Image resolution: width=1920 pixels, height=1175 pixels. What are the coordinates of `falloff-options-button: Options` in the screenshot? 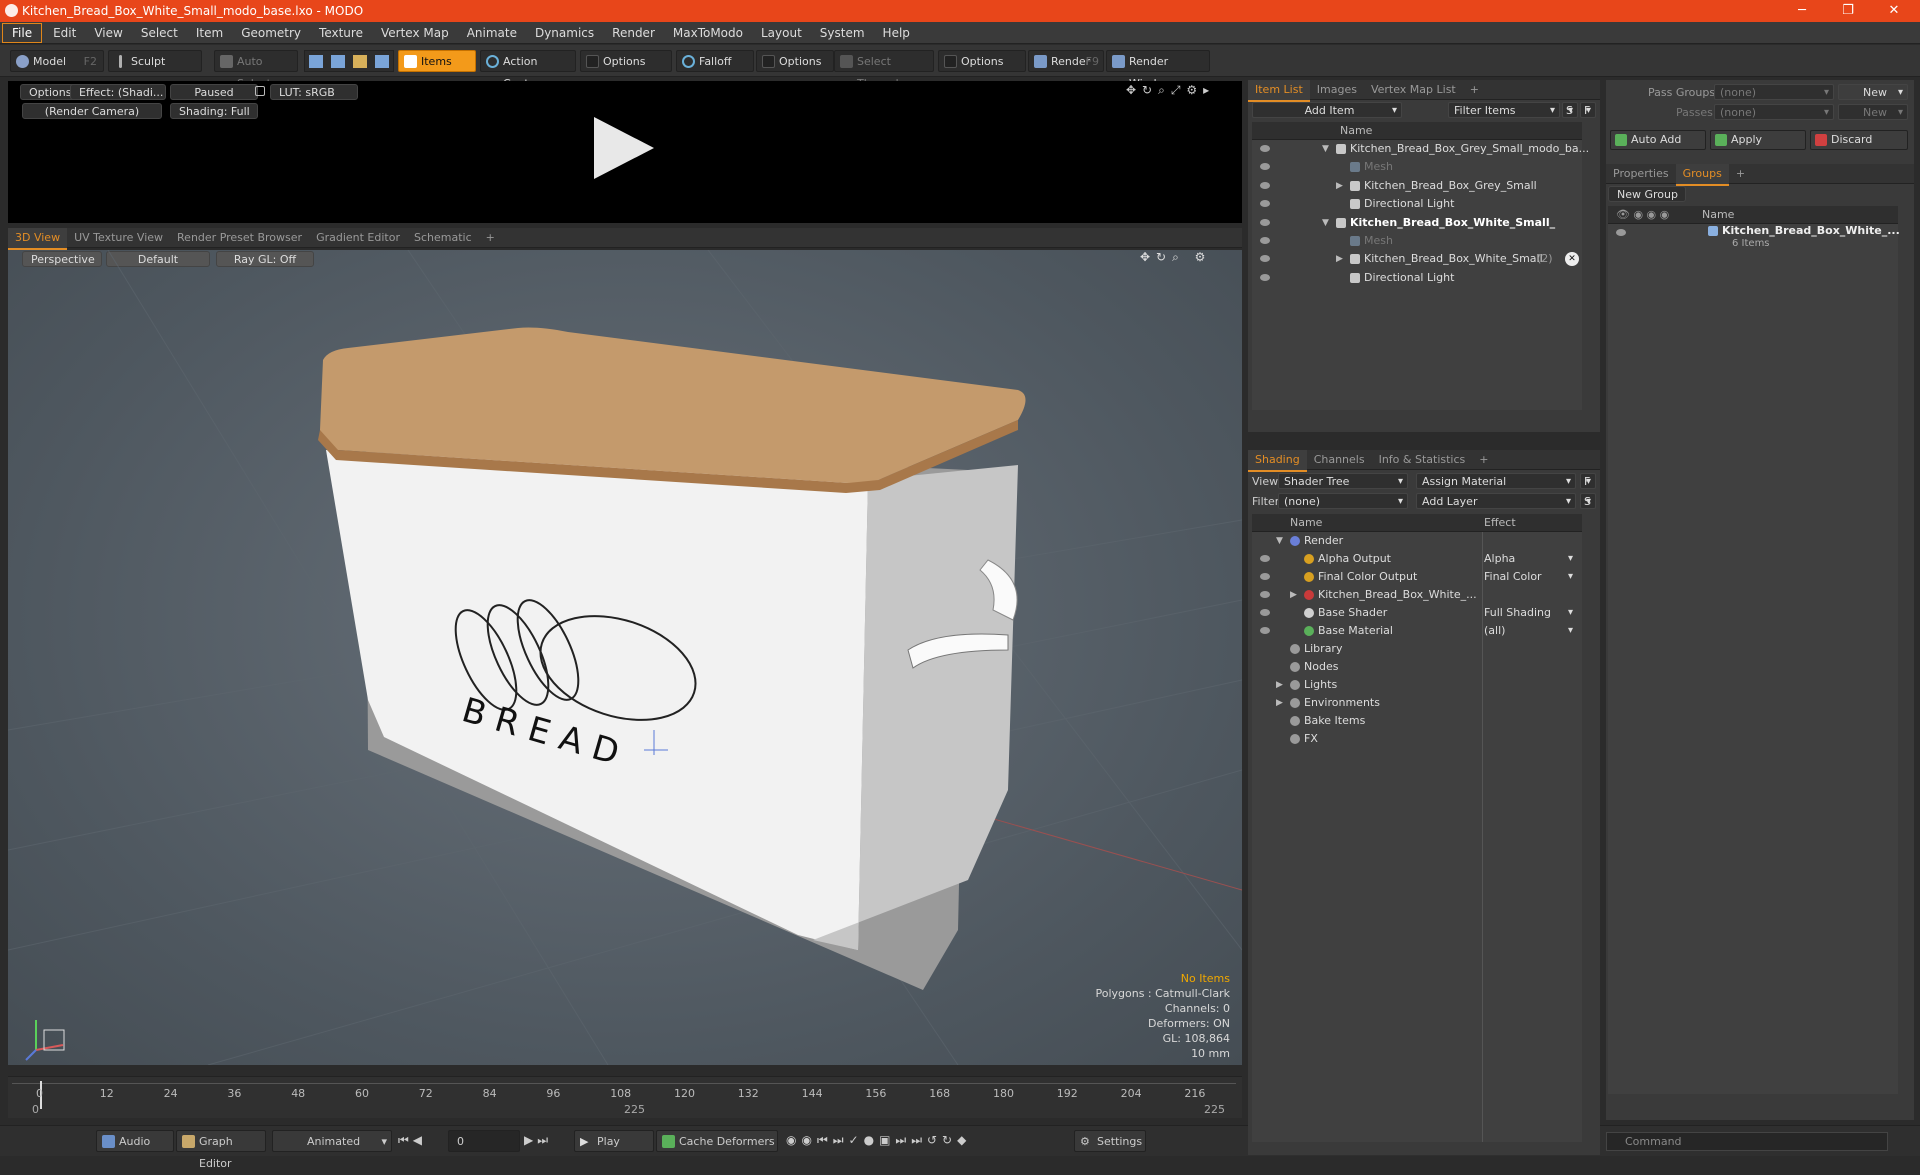 It's located at (795, 61).